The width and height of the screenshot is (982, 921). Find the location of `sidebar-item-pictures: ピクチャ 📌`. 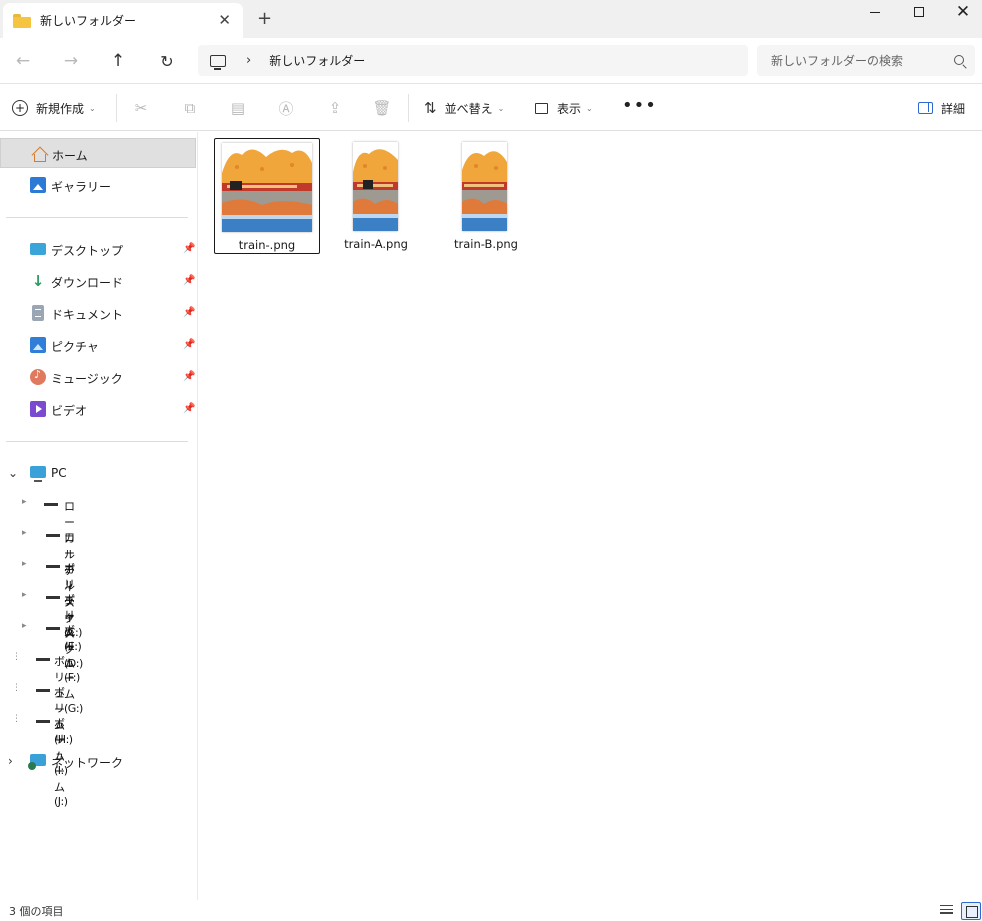

sidebar-item-pictures: ピクチャ 📌 is located at coordinates (98, 345).